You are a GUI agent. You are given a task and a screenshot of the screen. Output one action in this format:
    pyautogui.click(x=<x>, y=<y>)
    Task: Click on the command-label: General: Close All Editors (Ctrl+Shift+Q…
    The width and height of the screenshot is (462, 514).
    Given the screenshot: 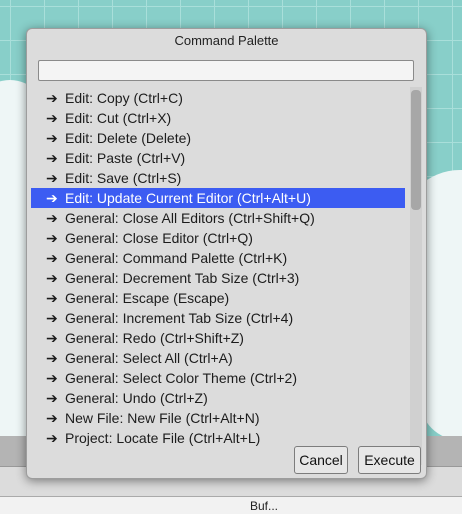 What is the action you would take?
    pyautogui.click(x=190, y=218)
    